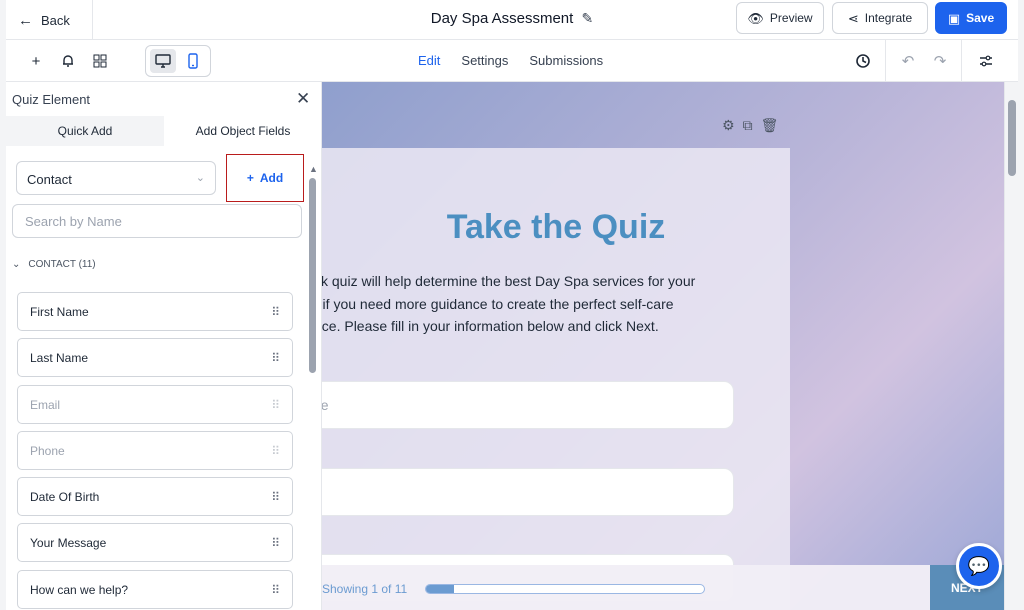 Image resolution: width=1024 pixels, height=610 pixels. I want to click on copy-icon: ⧉, so click(748, 125).